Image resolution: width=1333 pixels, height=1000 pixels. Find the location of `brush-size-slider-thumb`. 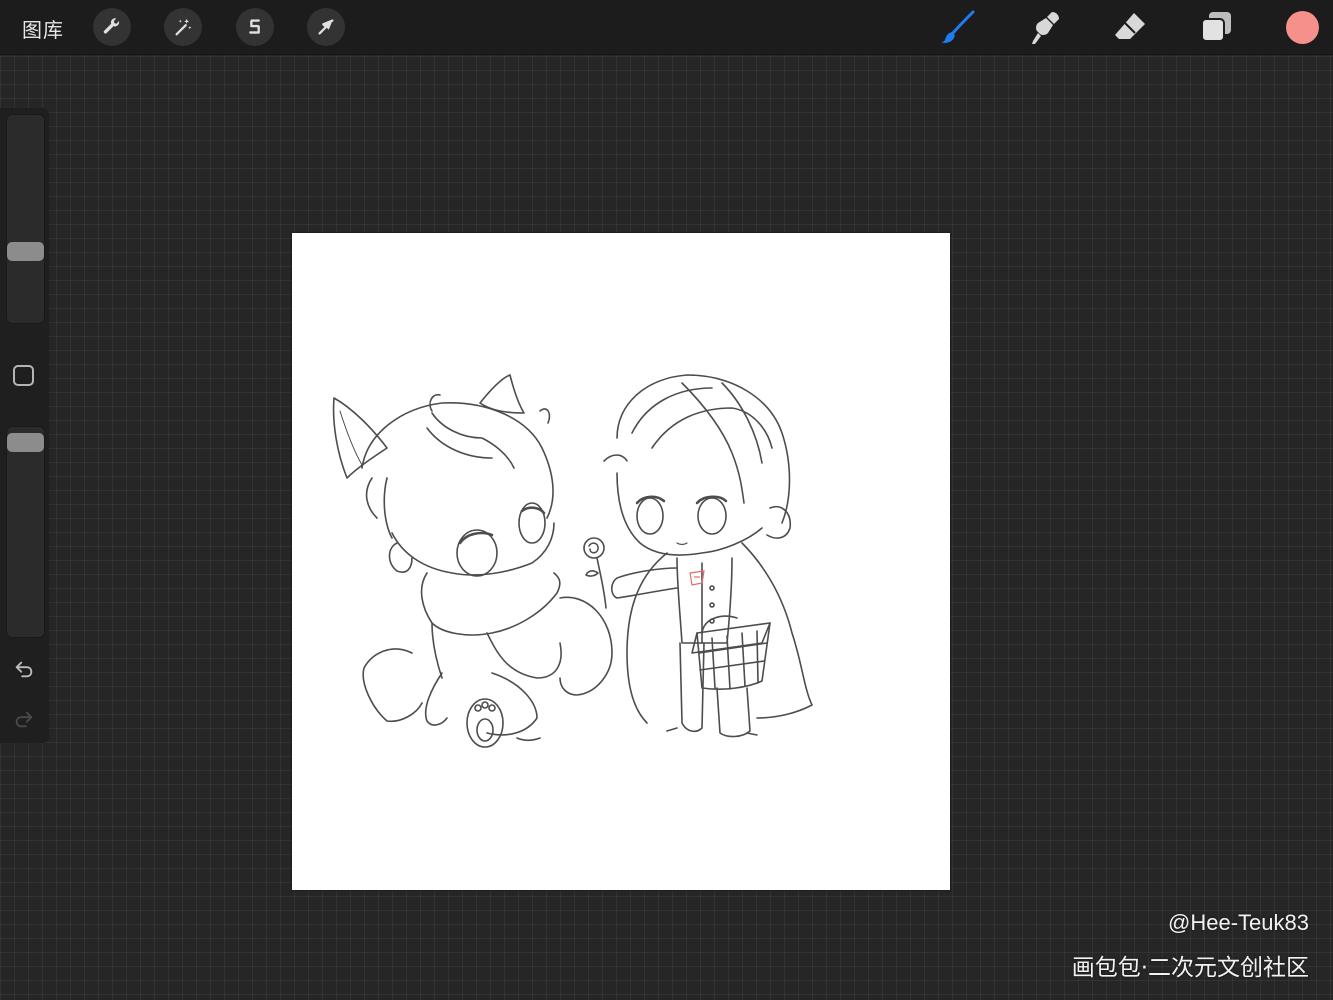

brush-size-slider-thumb is located at coordinates (25, 251).